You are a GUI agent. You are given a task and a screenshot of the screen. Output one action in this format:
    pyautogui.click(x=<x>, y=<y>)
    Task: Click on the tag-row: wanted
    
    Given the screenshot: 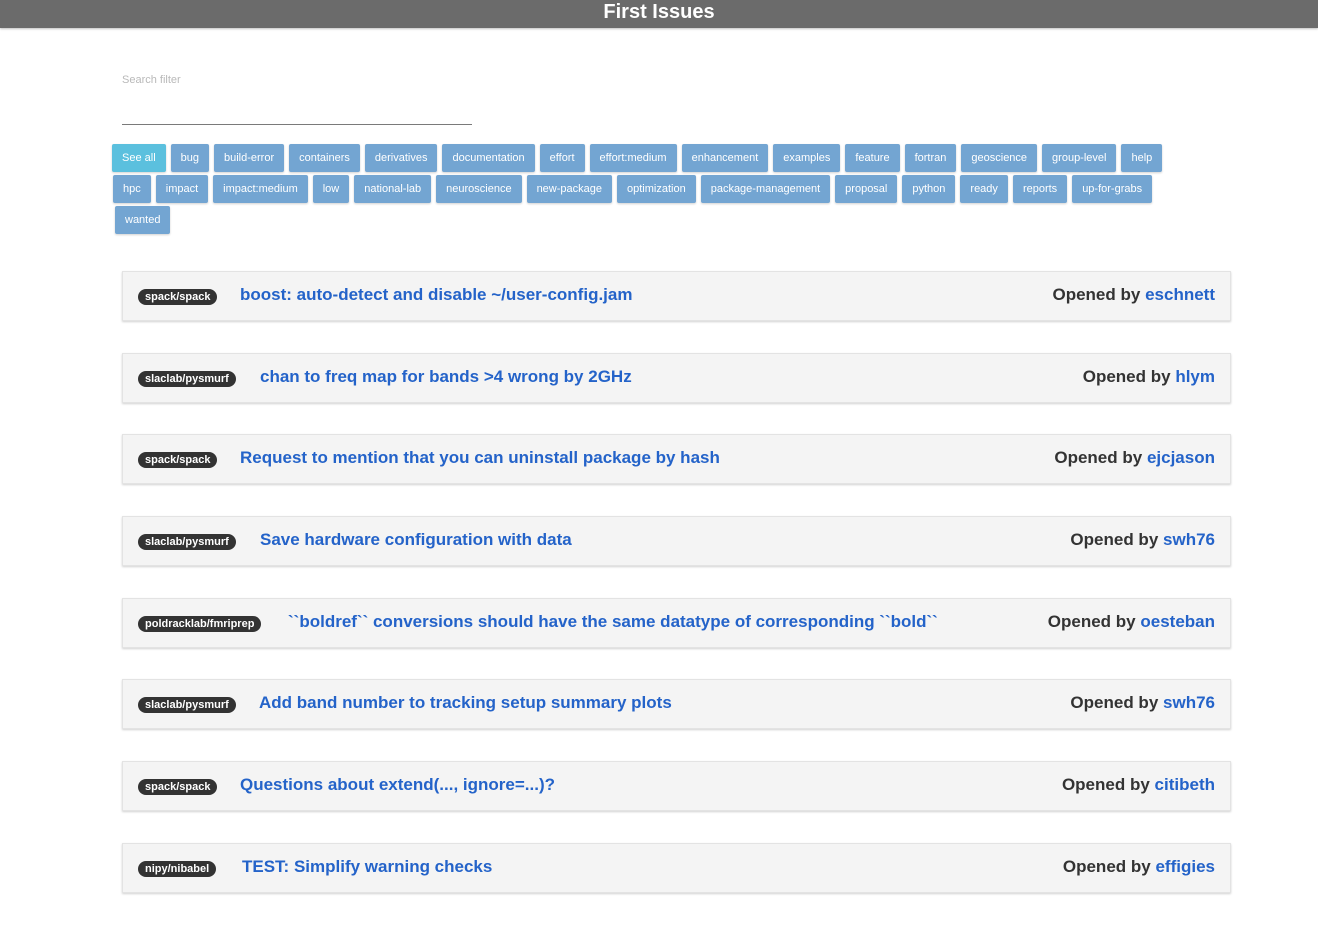 What is the action you would take?
    pyautogui.click(x=652, y=221)
    